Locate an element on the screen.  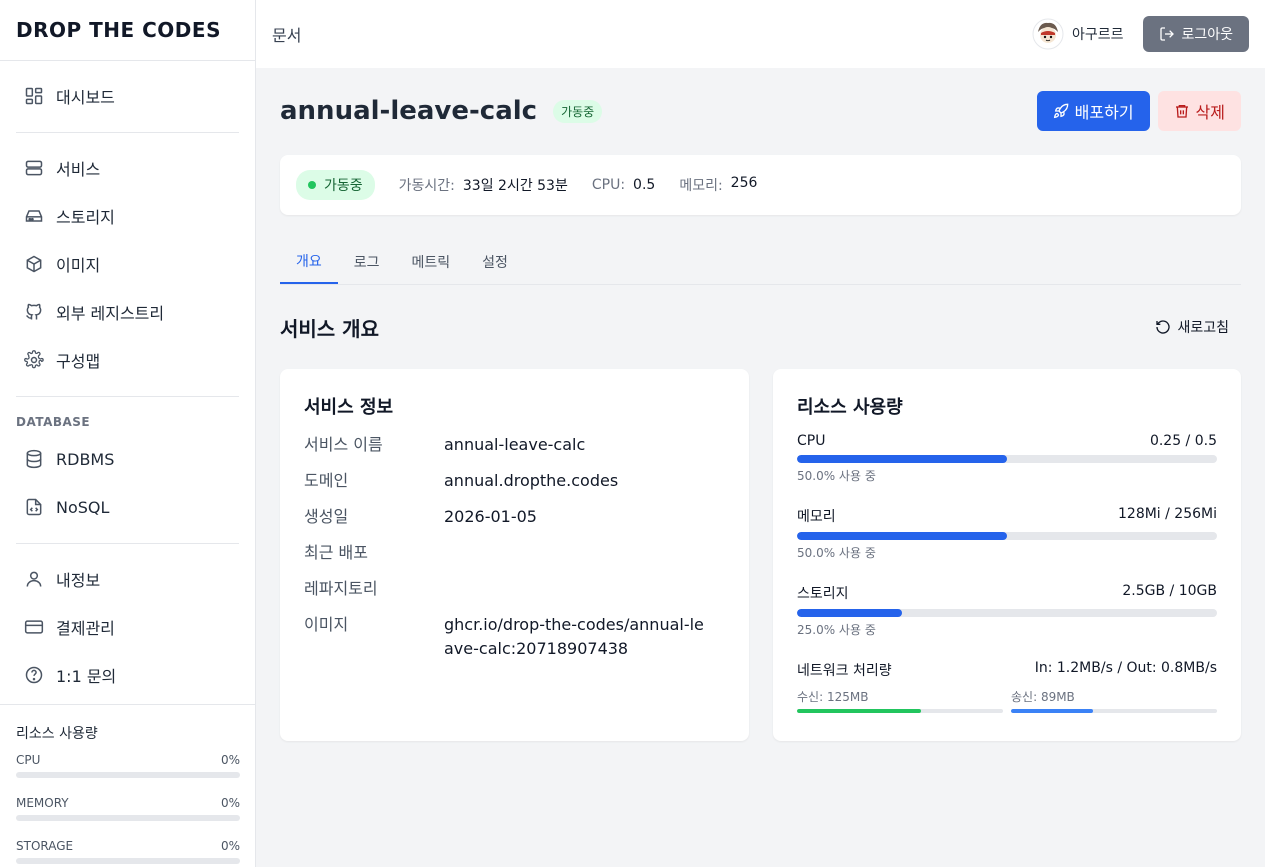
deploy-button: 배포하기 is located at coordinates (1093, 111).